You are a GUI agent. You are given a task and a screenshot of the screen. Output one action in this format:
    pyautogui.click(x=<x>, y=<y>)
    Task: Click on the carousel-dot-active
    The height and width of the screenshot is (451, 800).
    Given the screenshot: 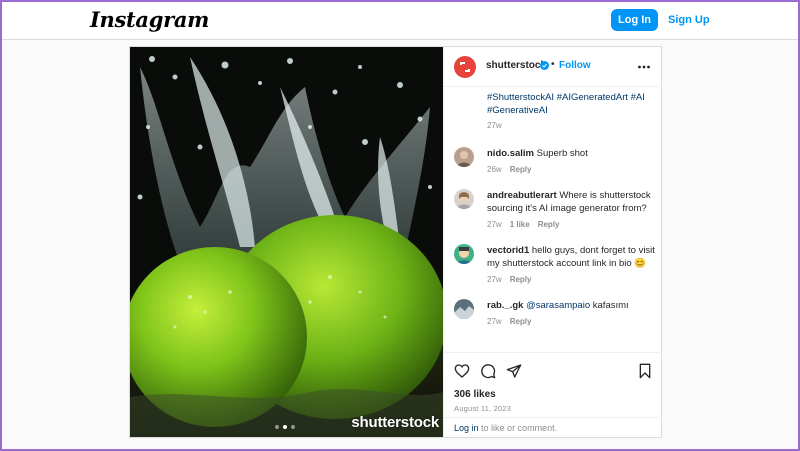 What is the action you would take?
    pyautogui.click(x=285, y=427)
    